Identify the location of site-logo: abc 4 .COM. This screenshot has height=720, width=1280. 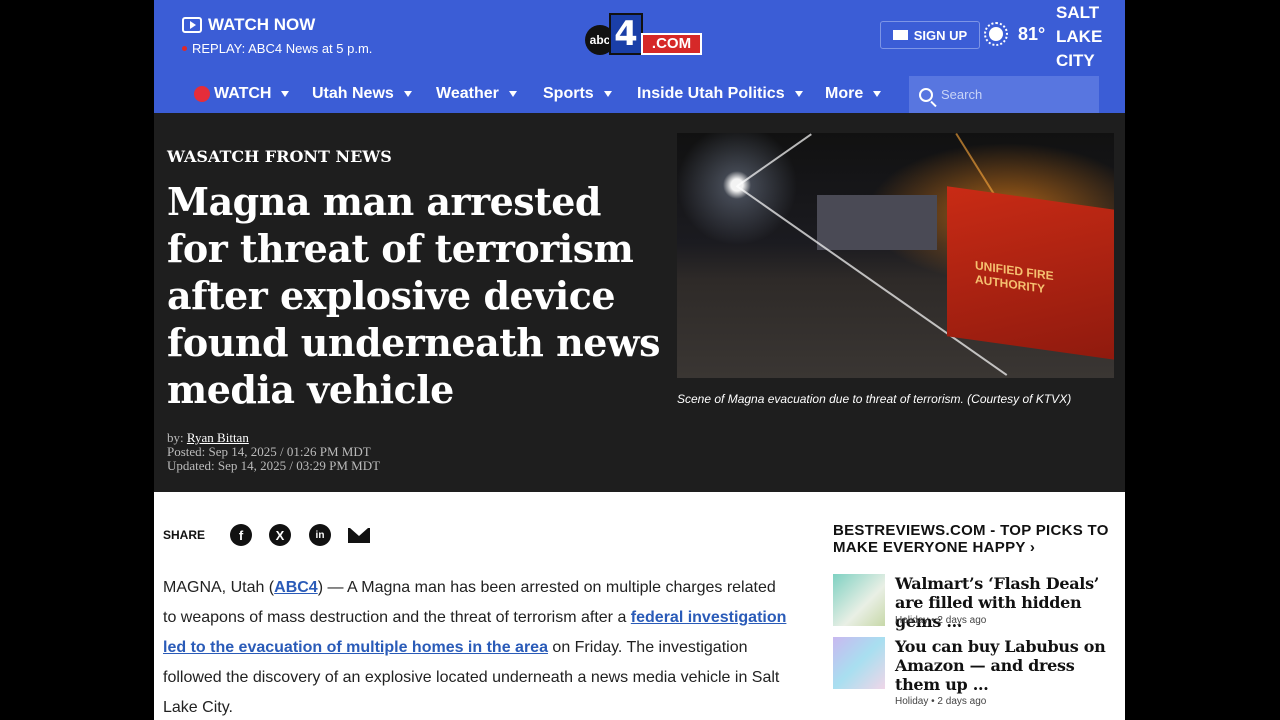
(644, 35).